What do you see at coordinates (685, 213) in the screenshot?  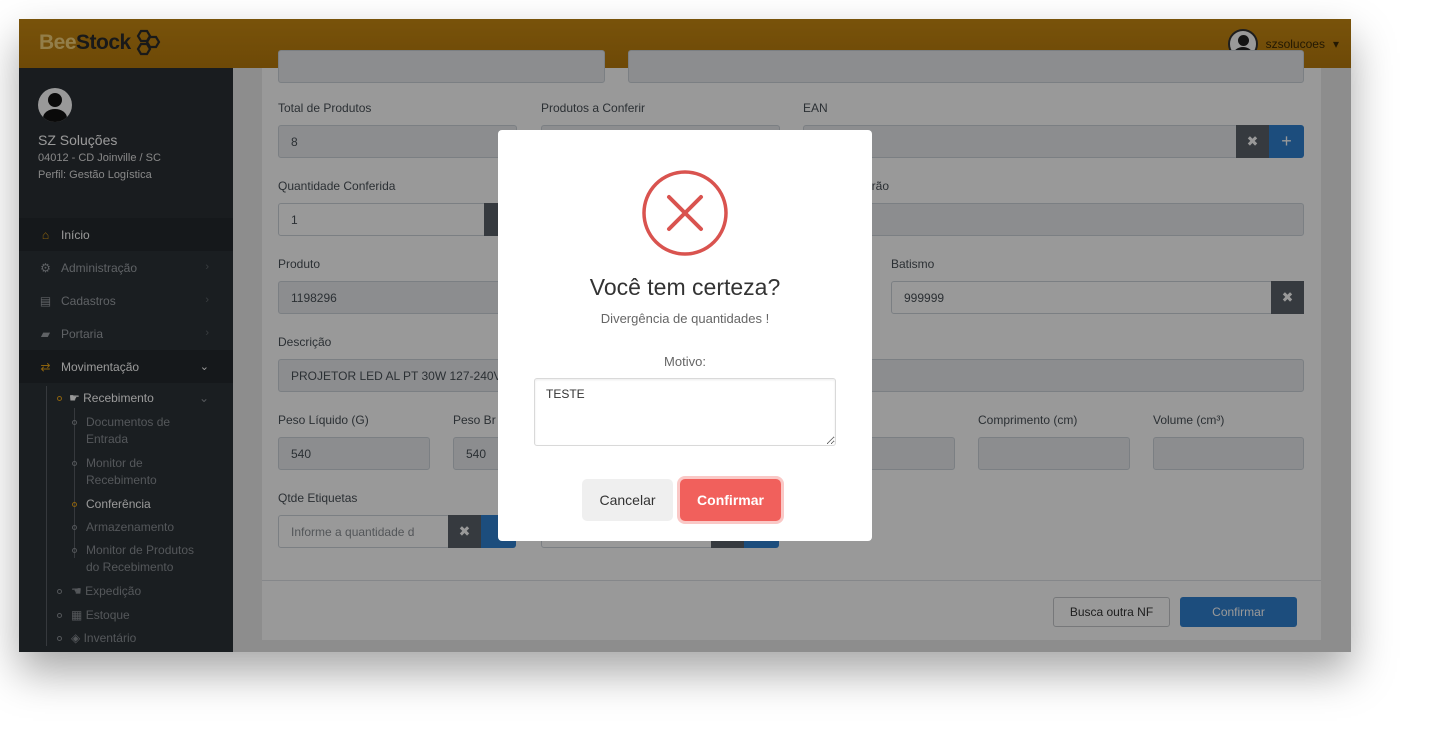 I see `error-x-icon` at bounding box center [685, 213].